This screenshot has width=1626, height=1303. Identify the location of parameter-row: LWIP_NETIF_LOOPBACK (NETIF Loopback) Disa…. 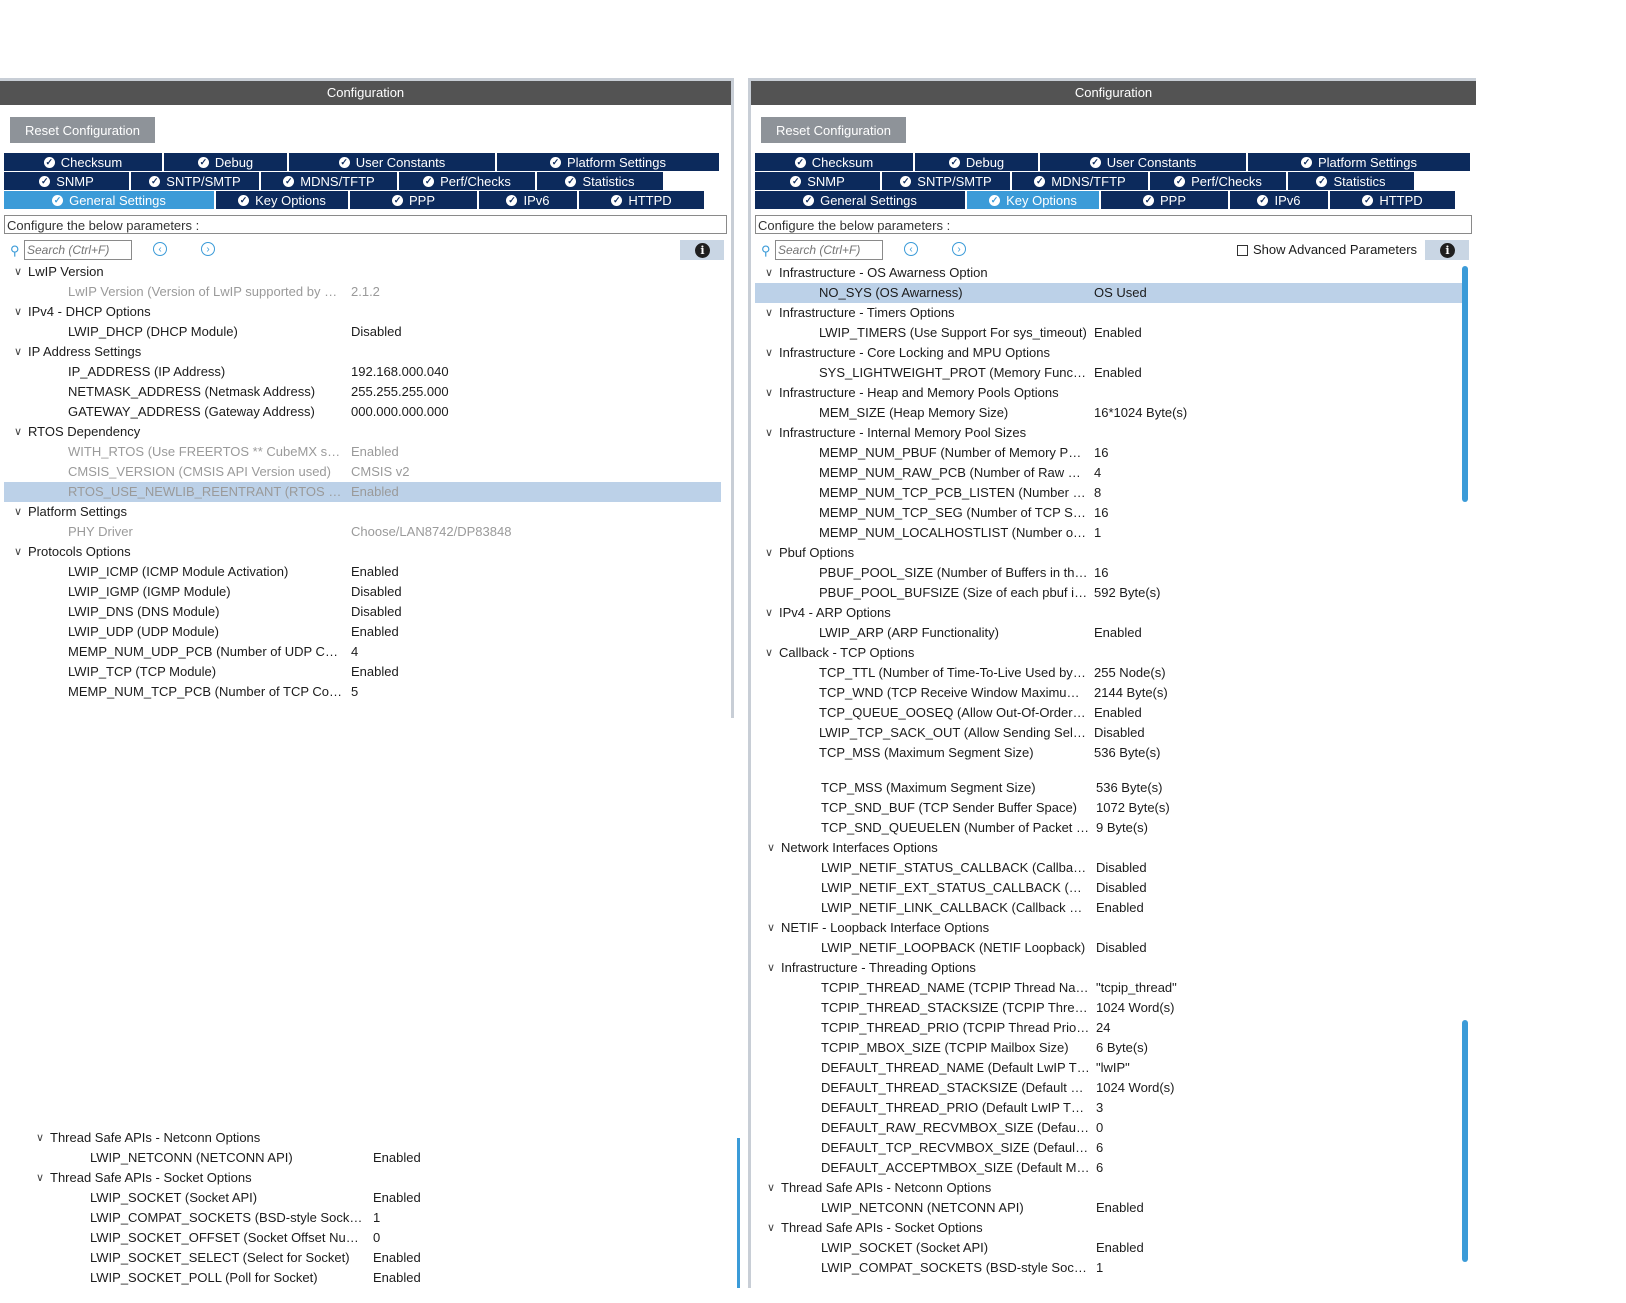
(1109, 948).